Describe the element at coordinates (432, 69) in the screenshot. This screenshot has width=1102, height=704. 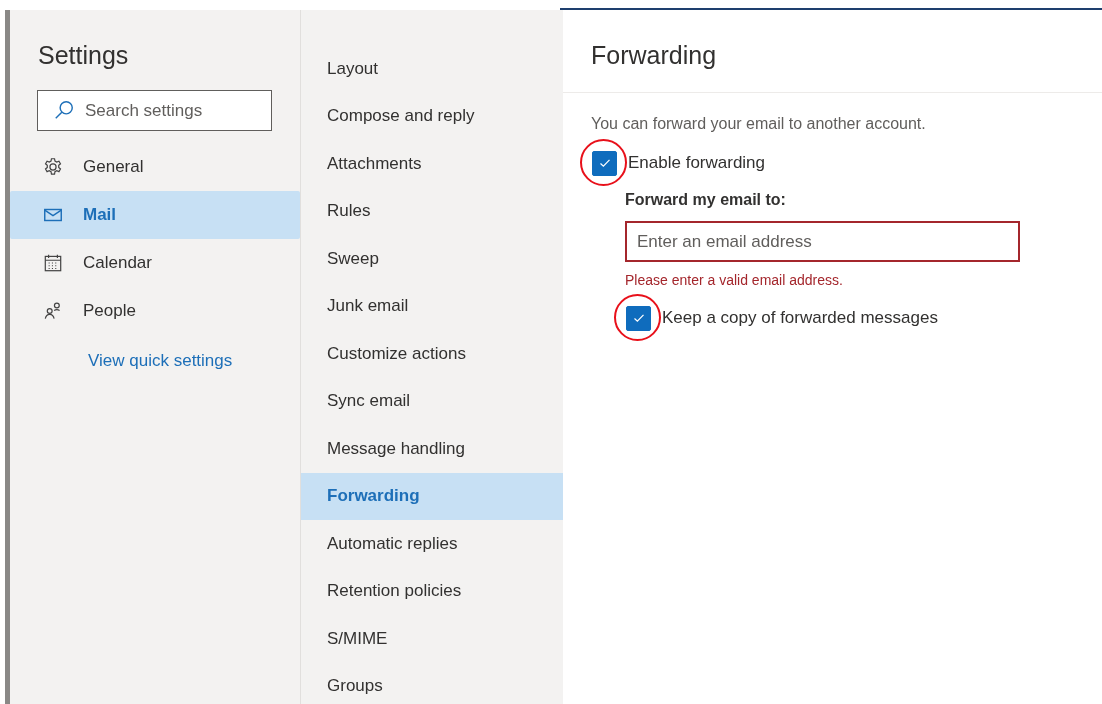
I see `submenu-item: Layout` at that location.